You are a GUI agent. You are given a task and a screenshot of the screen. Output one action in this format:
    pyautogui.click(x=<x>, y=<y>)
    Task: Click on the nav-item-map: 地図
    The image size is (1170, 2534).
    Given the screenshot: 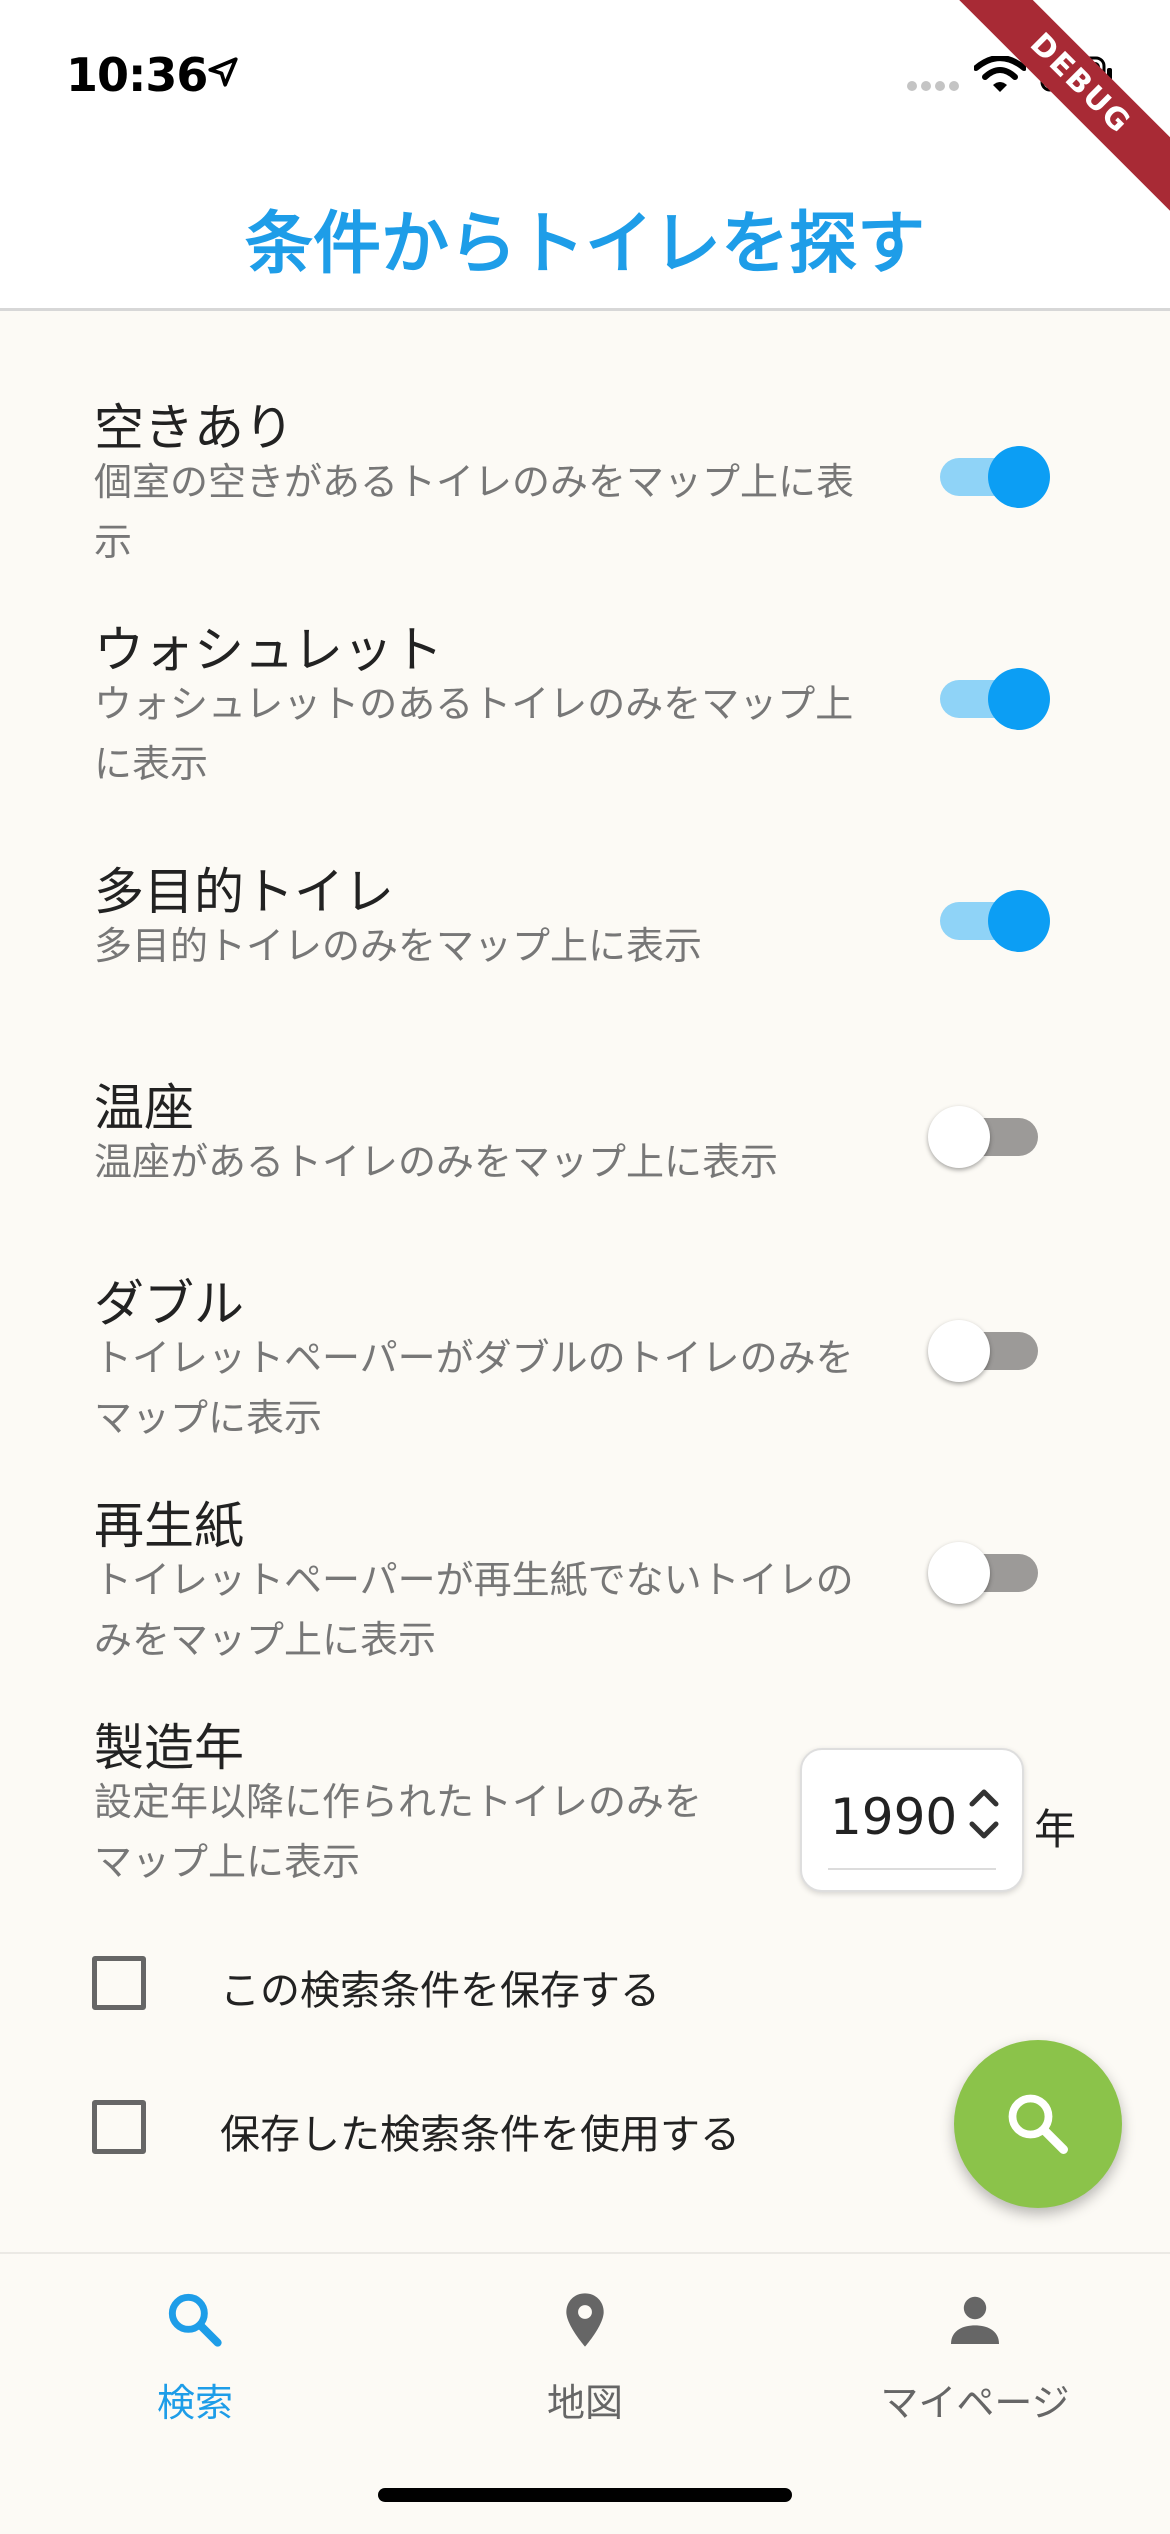 What is the action you would take?
    pyautogui.click(x=585, y=2354)
    